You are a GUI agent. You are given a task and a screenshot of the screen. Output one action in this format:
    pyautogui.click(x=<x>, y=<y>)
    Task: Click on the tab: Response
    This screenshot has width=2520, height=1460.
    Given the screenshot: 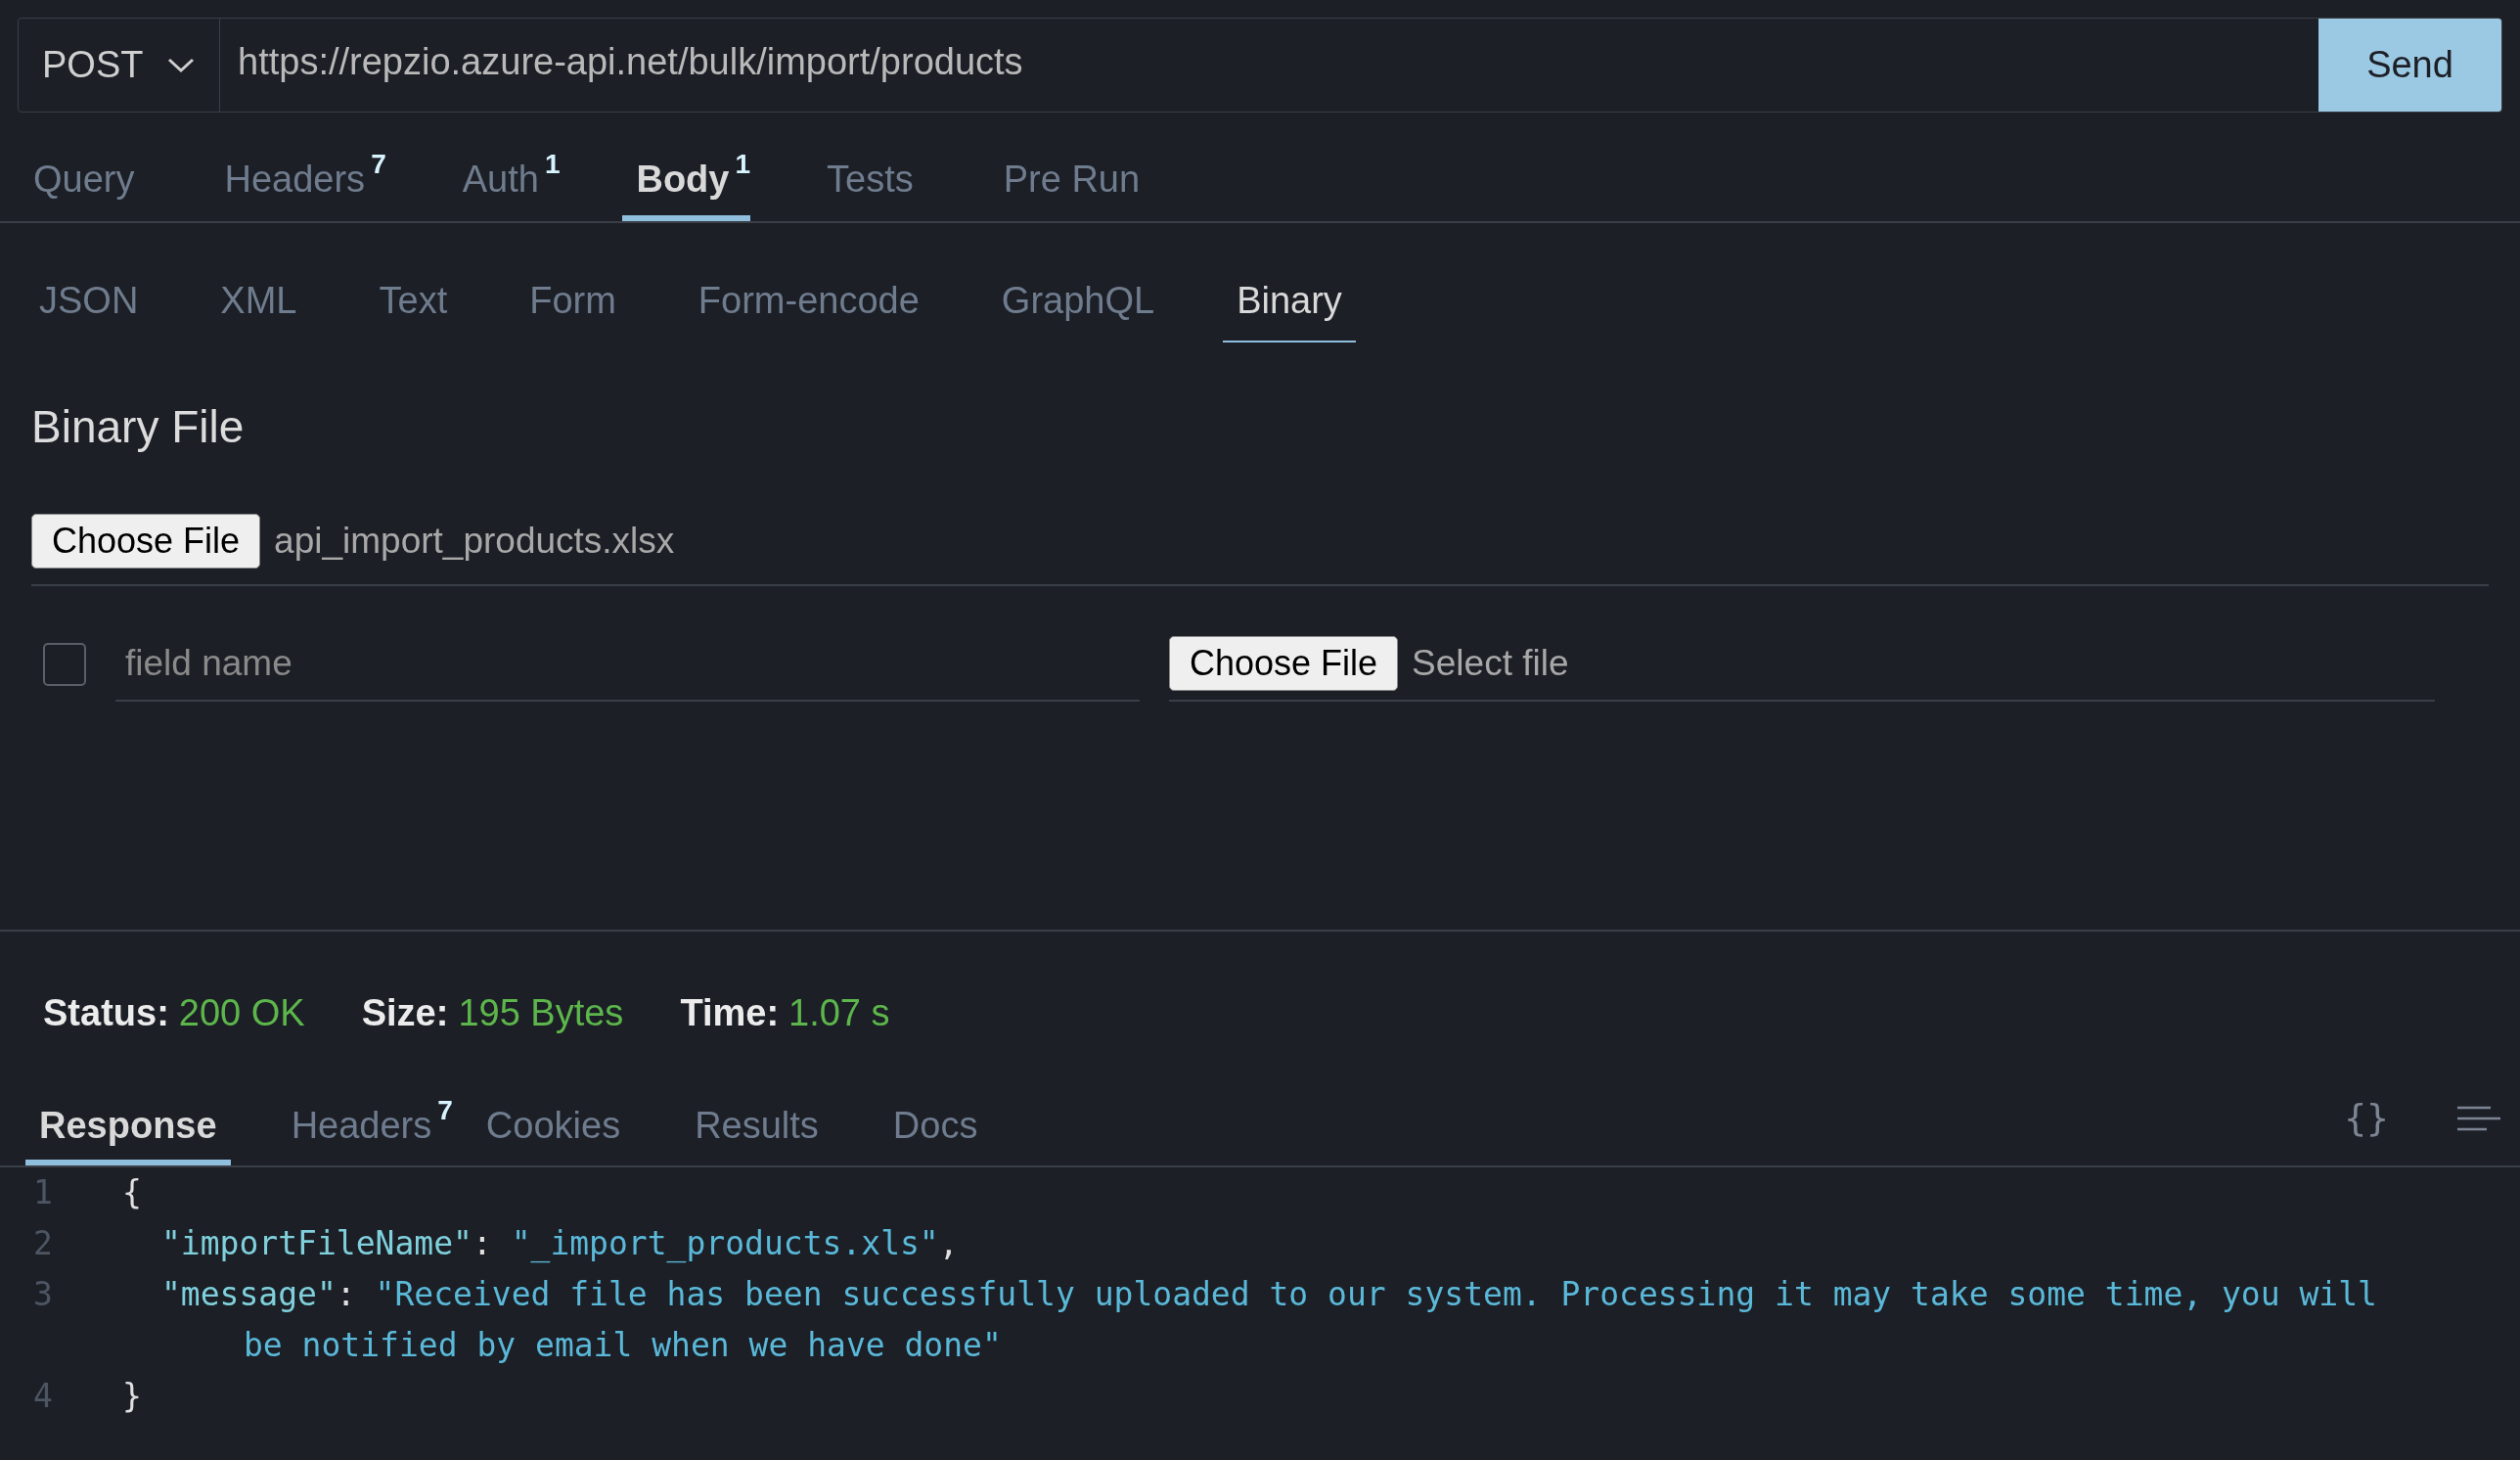 What is the action you would take?
    pyautogui.click(x=128, y=1131)
    